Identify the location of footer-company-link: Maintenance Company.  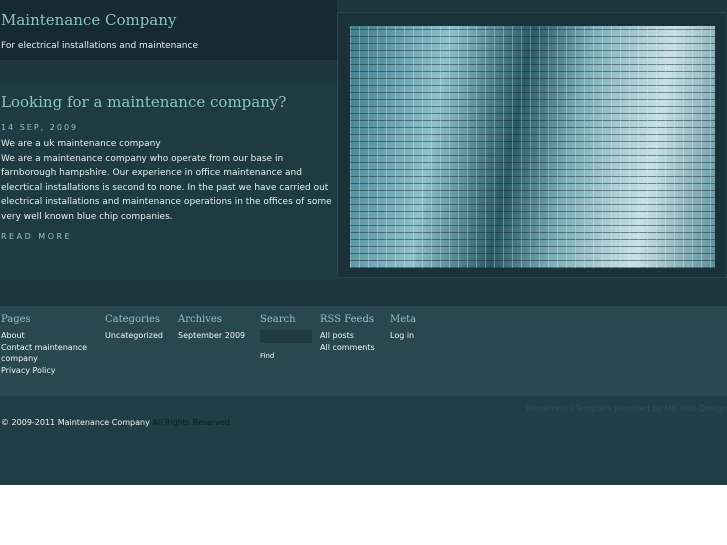
(104, 422).